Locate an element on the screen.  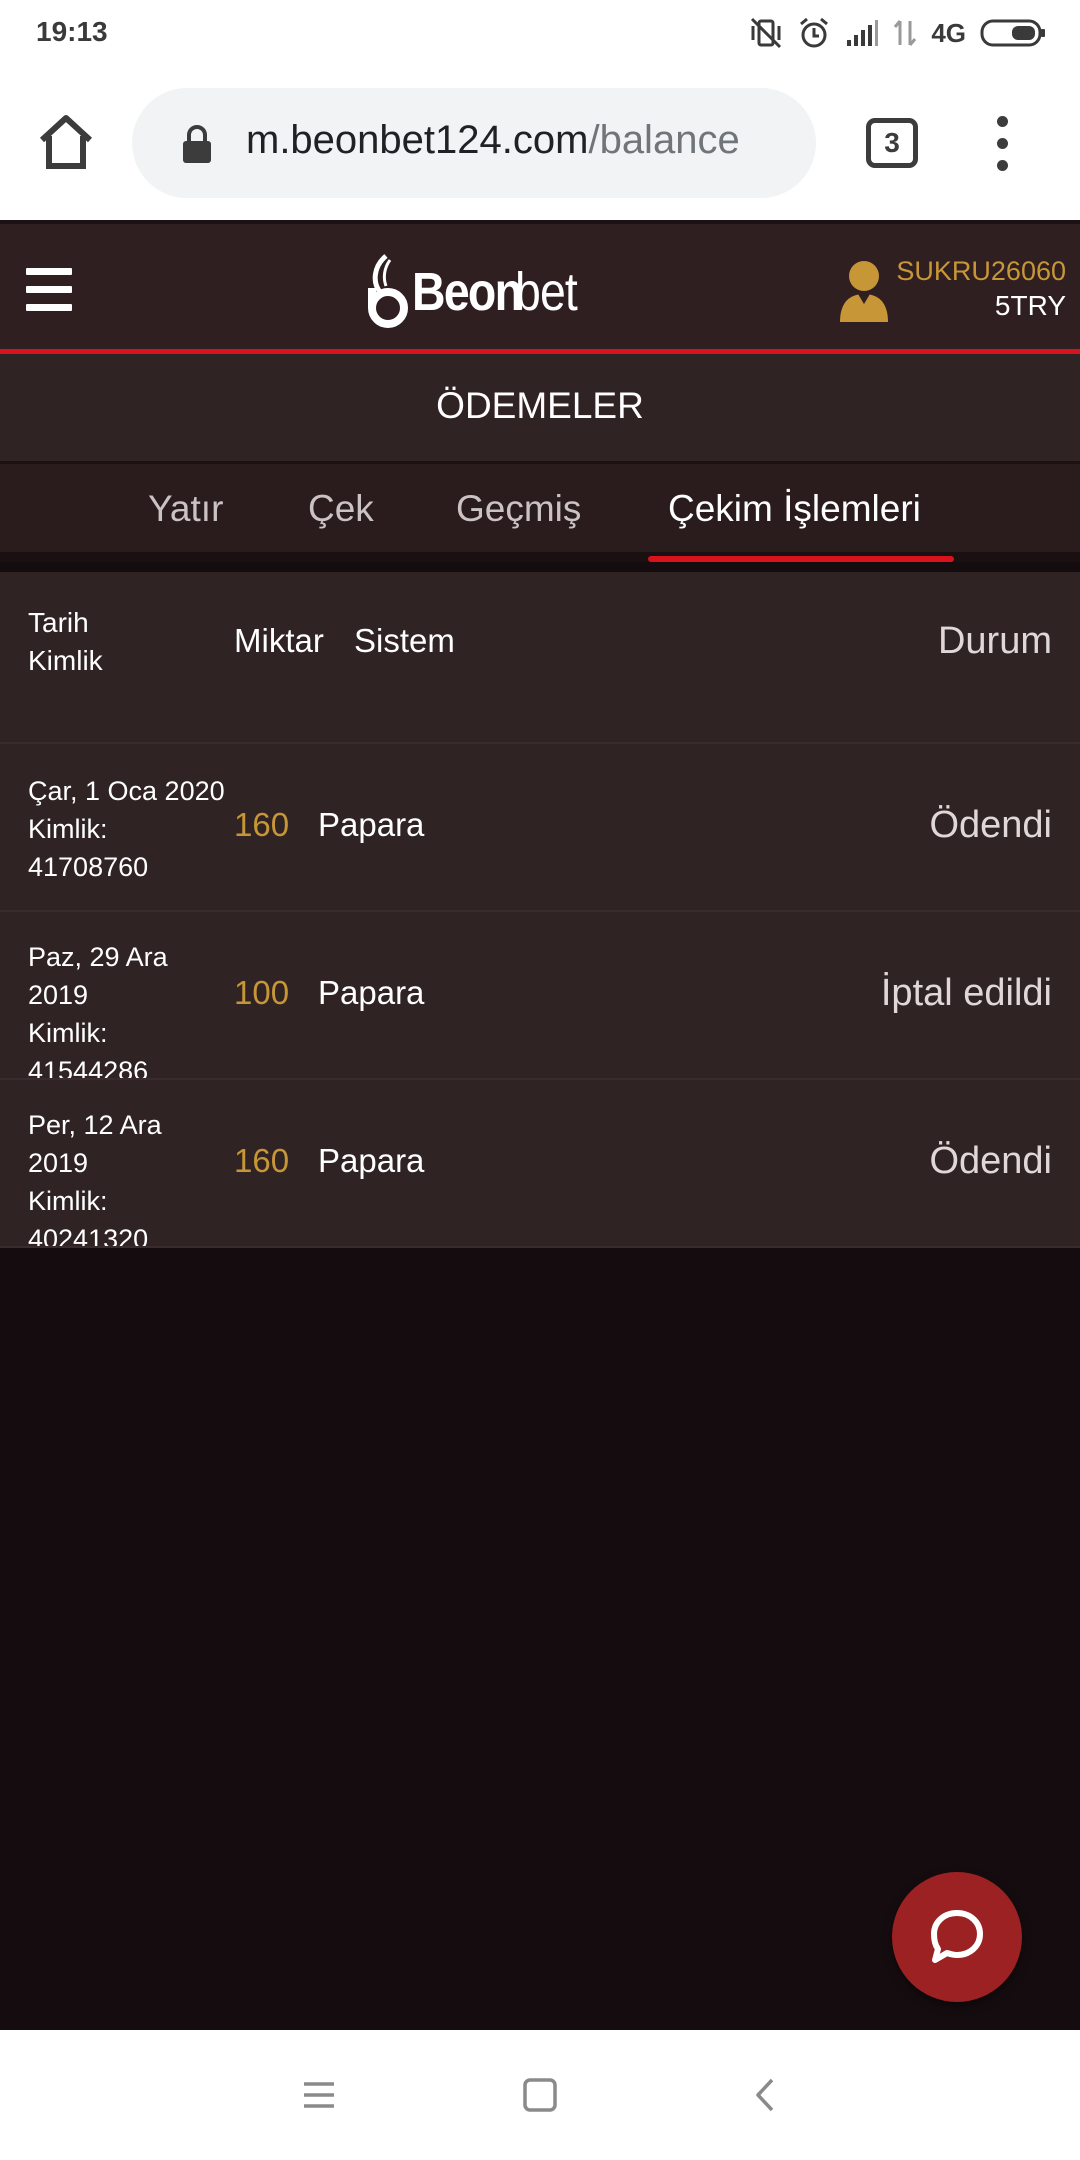
browser-toolbar: m.beonbet124.com/balance 3 is located at coordinates (540, 143).